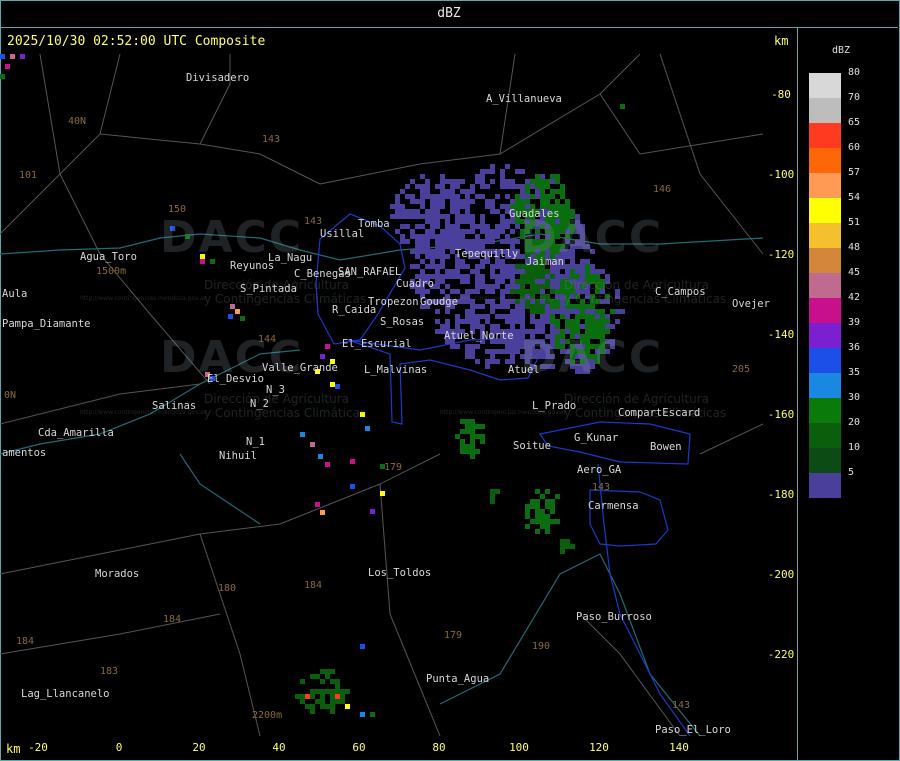 This screenshot has height=761, width=900. I want to click on place-label: C_Campos, so click(680, 292).